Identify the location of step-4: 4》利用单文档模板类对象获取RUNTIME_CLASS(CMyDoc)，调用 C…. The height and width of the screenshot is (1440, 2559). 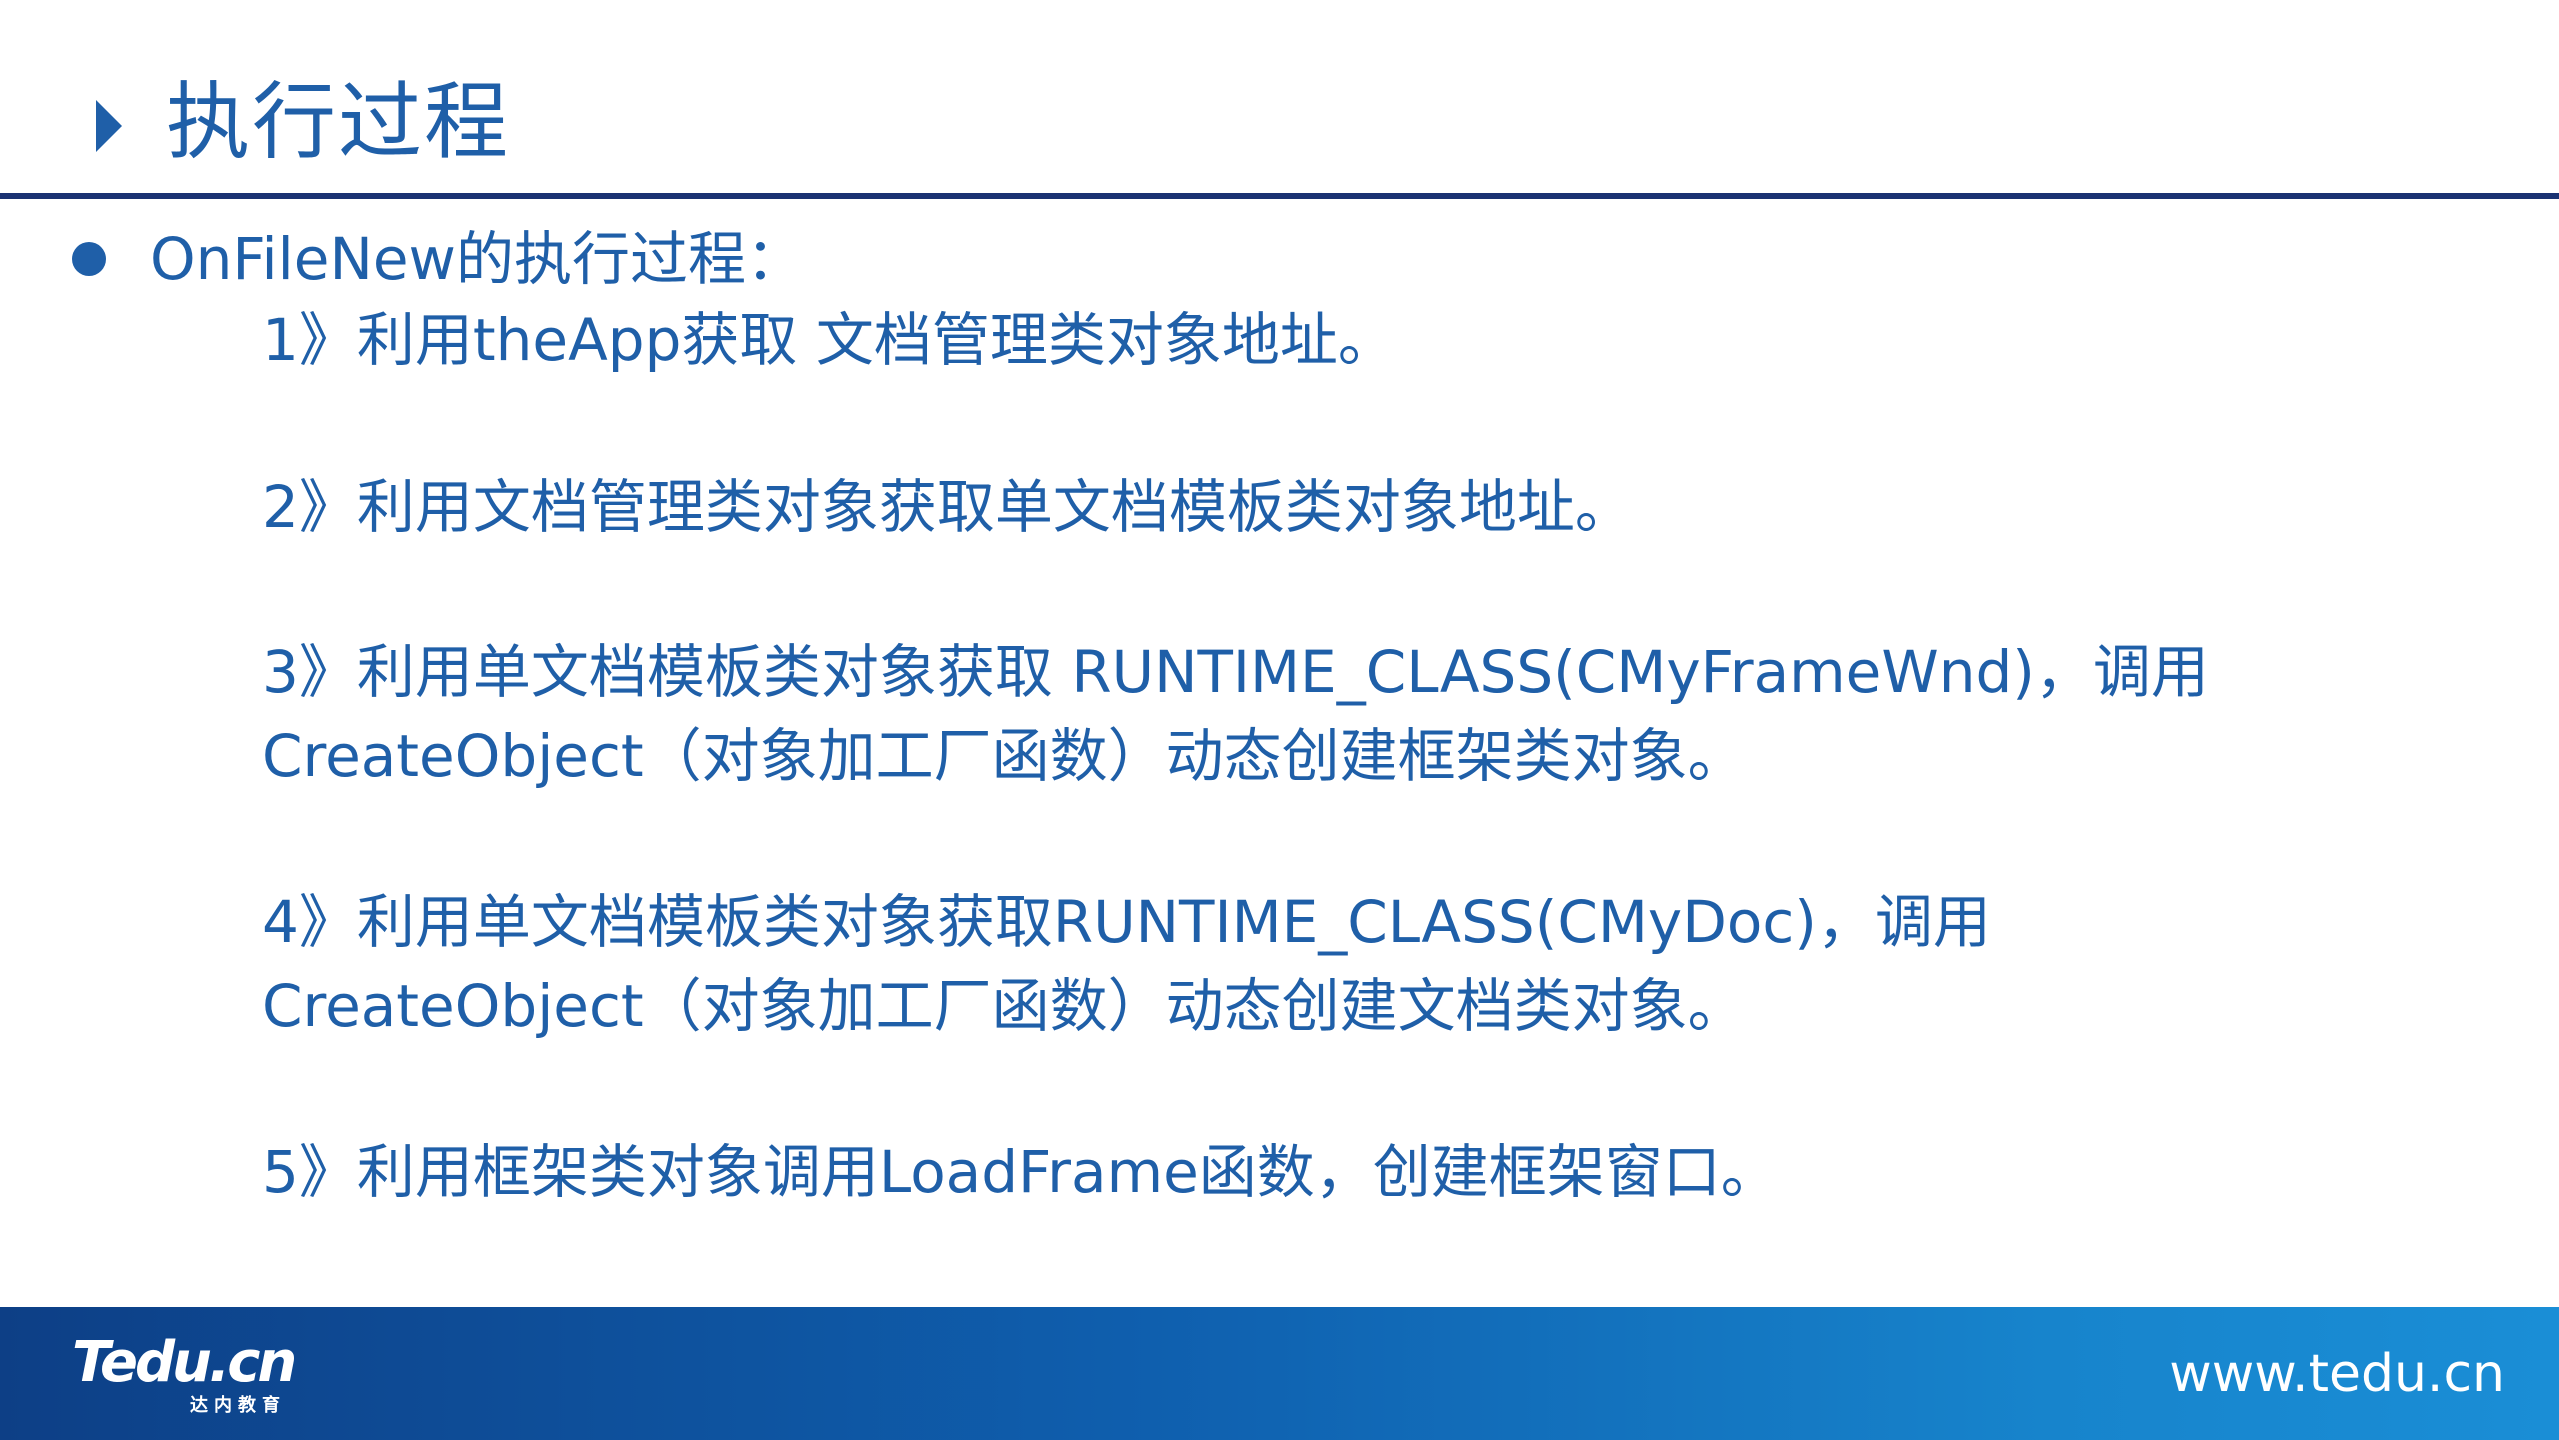
(1126, 964).